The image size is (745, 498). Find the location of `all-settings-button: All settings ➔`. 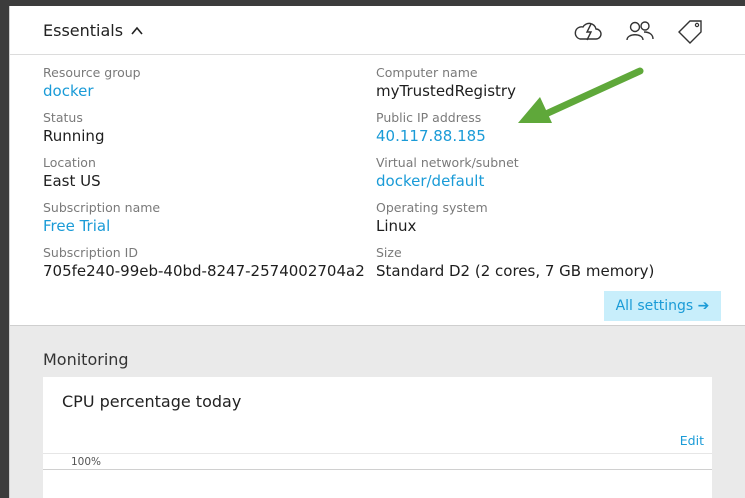

all-settings-button: All settings ➔ is located at coordinates (662, 306).